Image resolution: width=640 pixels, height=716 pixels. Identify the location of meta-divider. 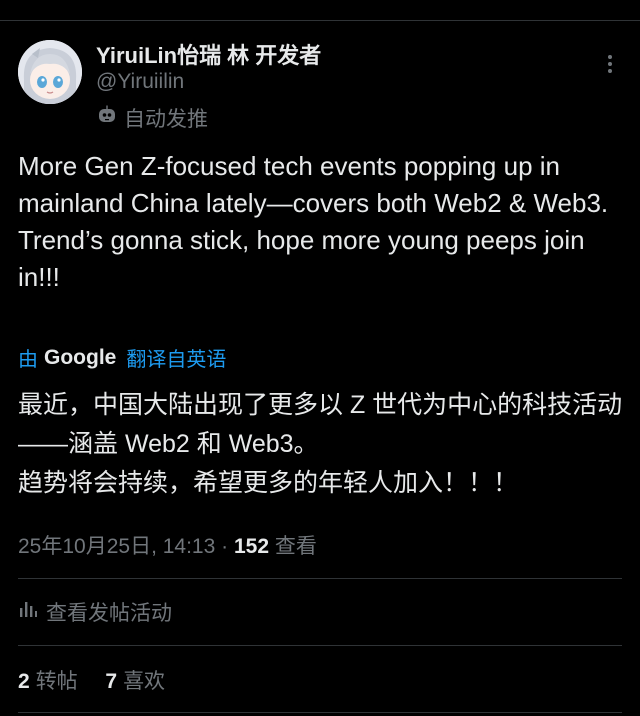
(320, 578).